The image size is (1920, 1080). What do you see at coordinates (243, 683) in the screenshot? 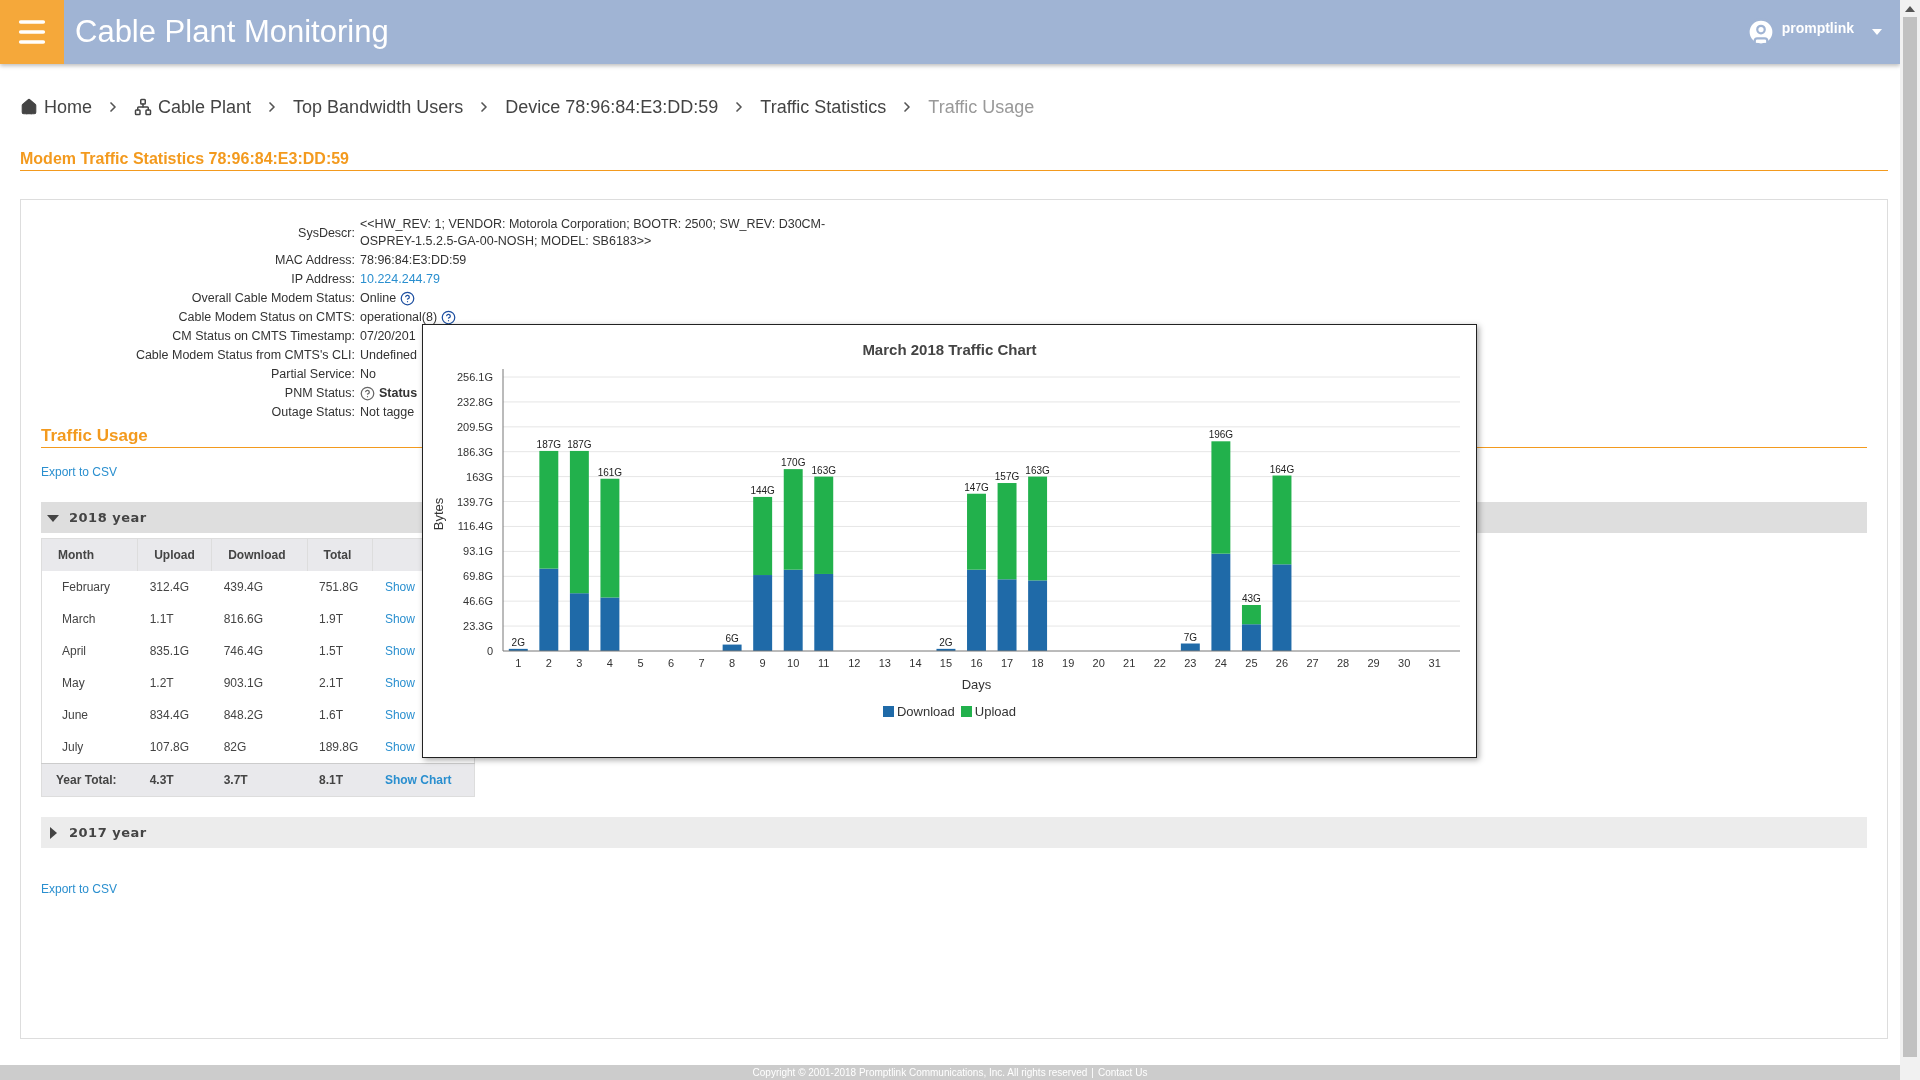
I see `table-cell-text: 903.1G` at bounding box center [243, 683].